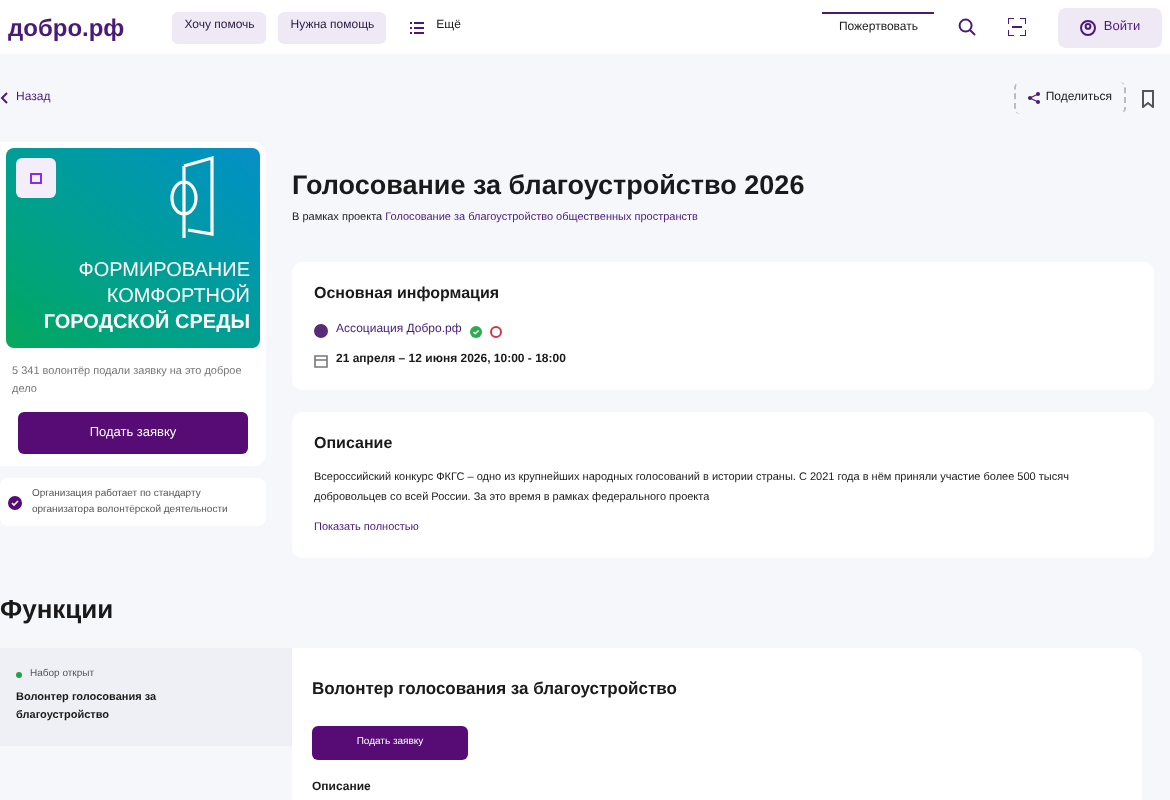  I want to click on organizer-avatar, so click(321, 331).